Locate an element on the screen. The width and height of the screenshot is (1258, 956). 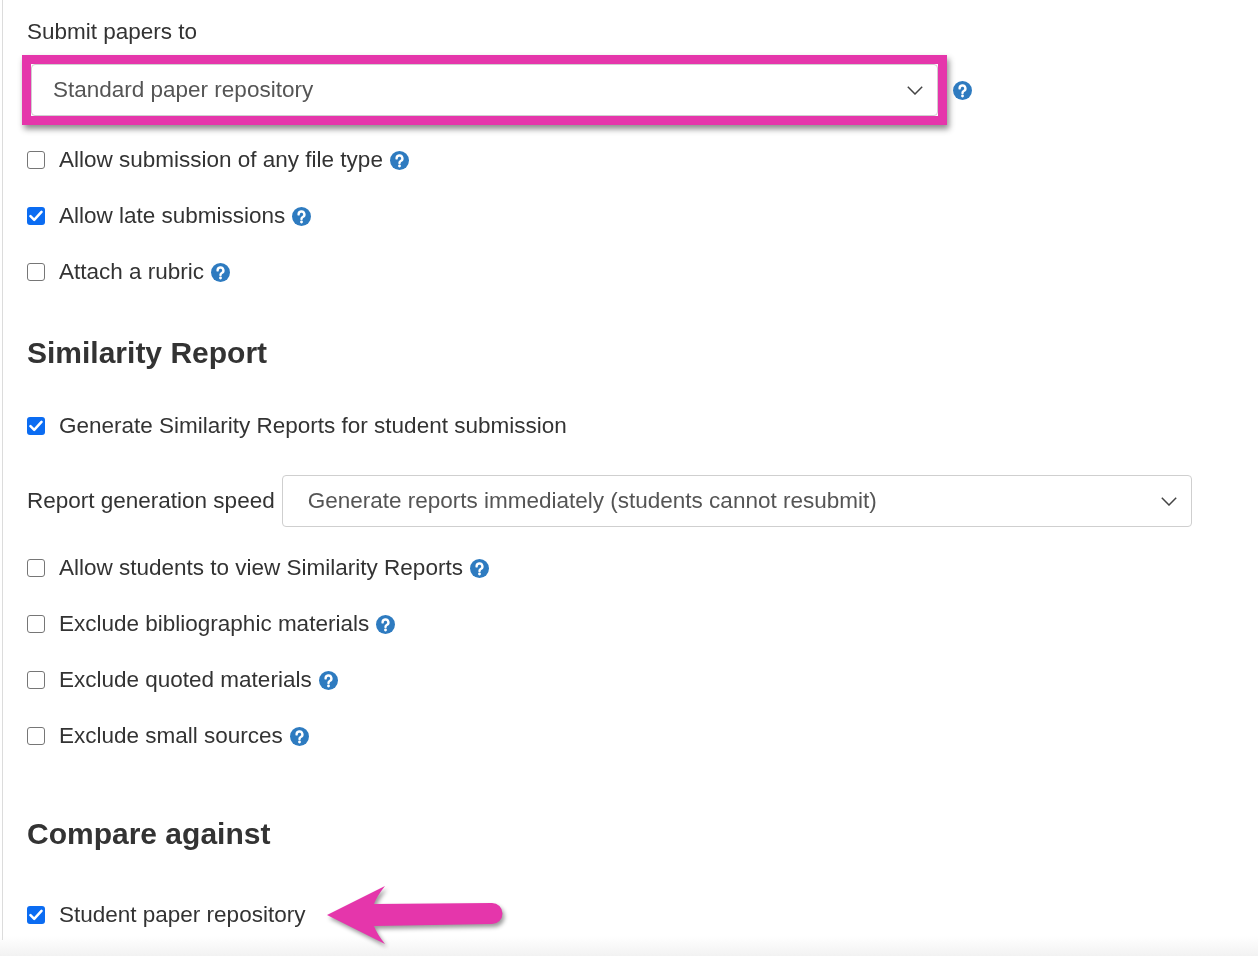
section-heading: Similarity Report is located at coordinates (147, 353).